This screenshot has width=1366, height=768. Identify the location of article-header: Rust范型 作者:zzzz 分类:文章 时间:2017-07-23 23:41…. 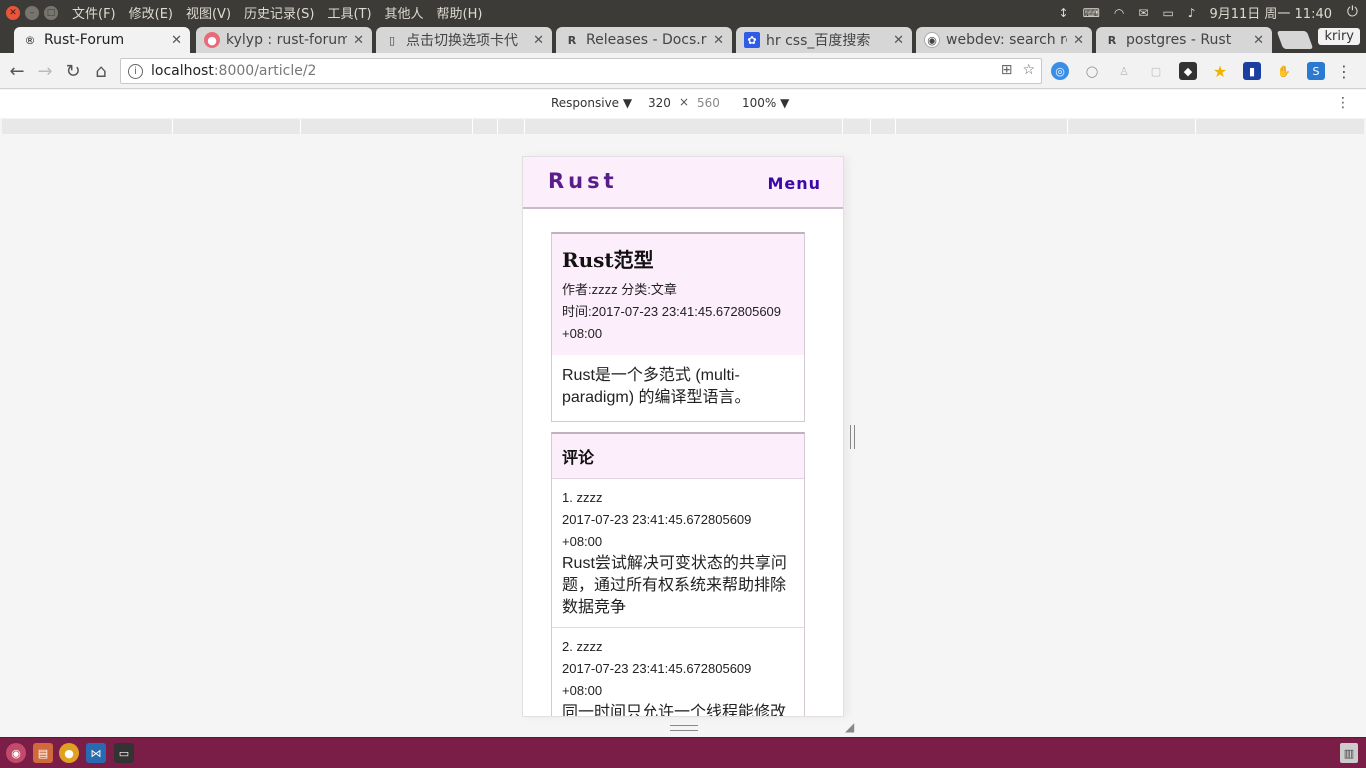
(678, 294).